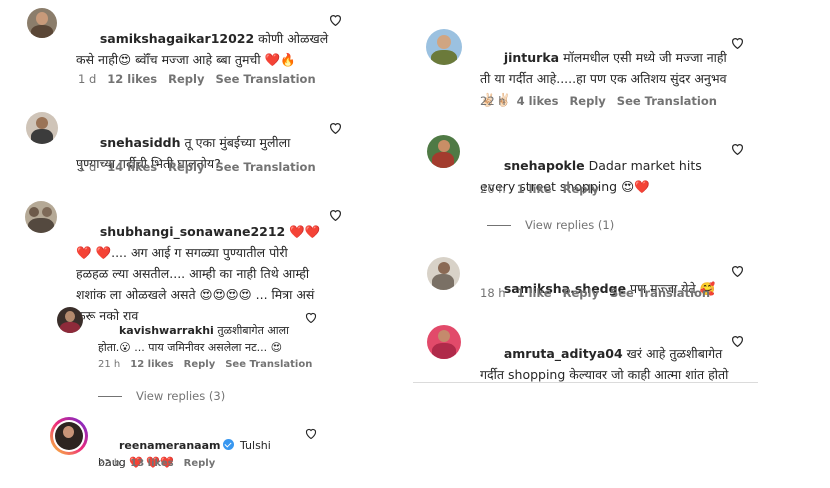  What do you see at coordinates (531, 57) in the screenshot?
I see `username-link: jinturka` at bounding box center [531, 57].